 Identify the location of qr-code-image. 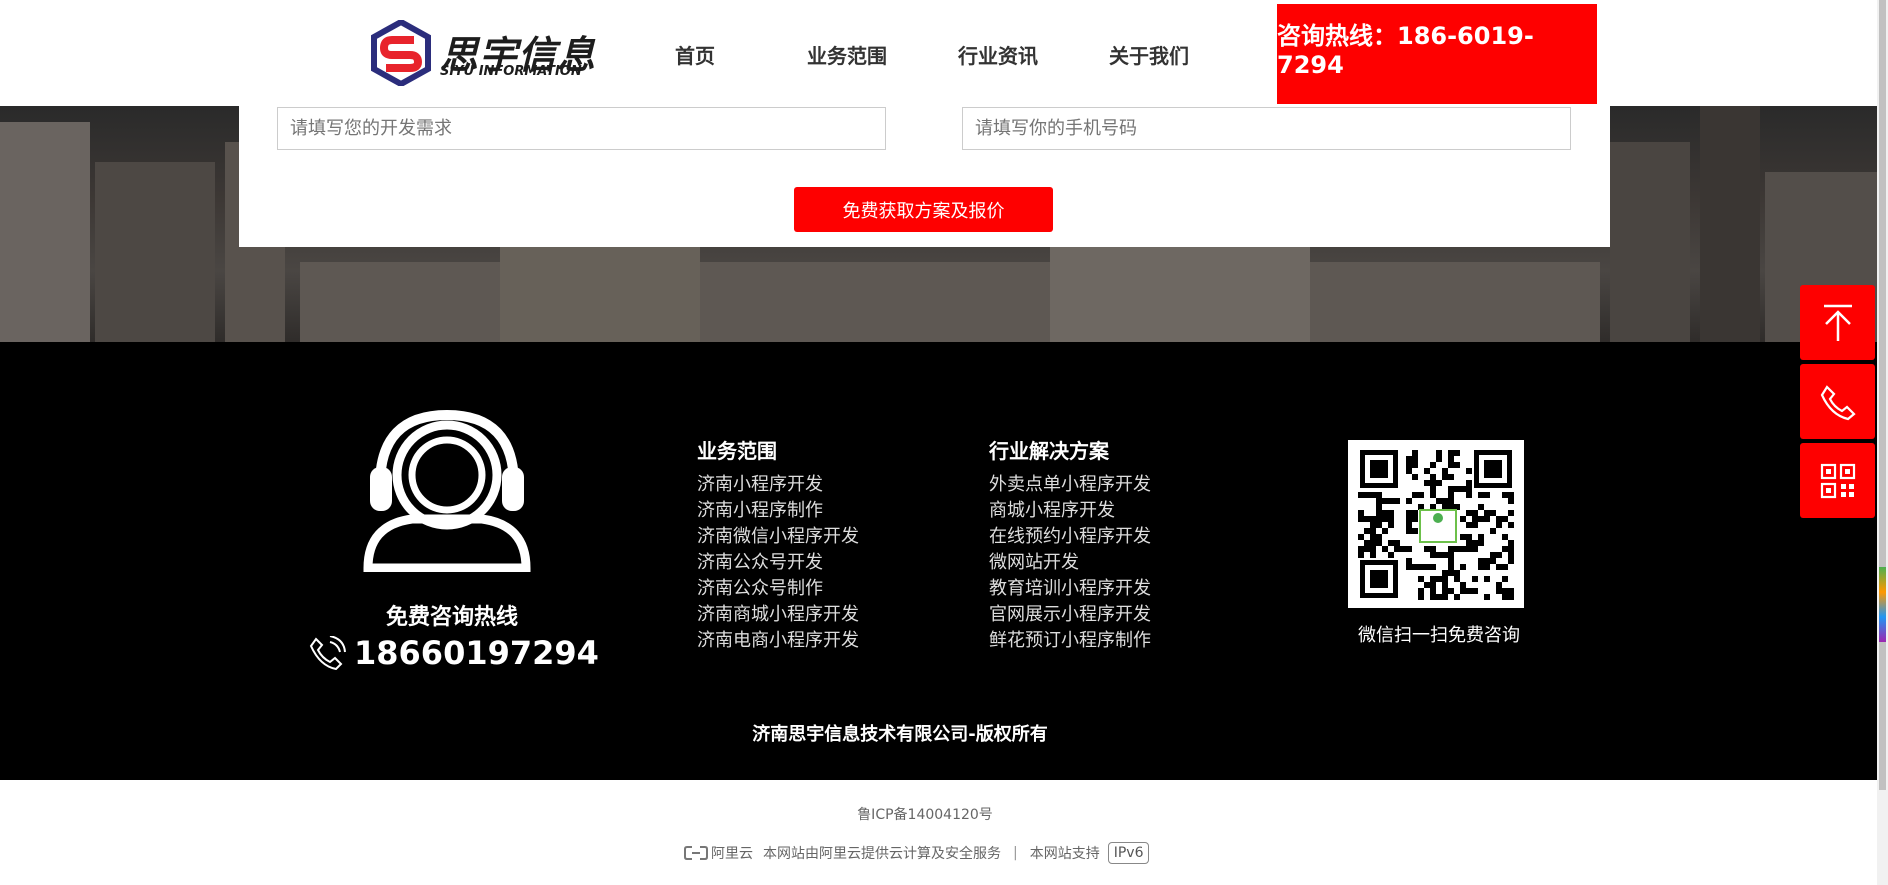
(1436, 524).